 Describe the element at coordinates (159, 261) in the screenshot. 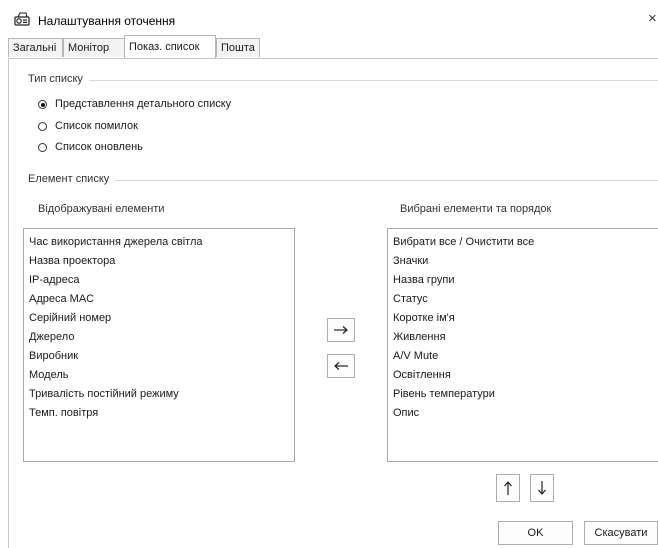

I see `list-item: Назва проектора` at that location.